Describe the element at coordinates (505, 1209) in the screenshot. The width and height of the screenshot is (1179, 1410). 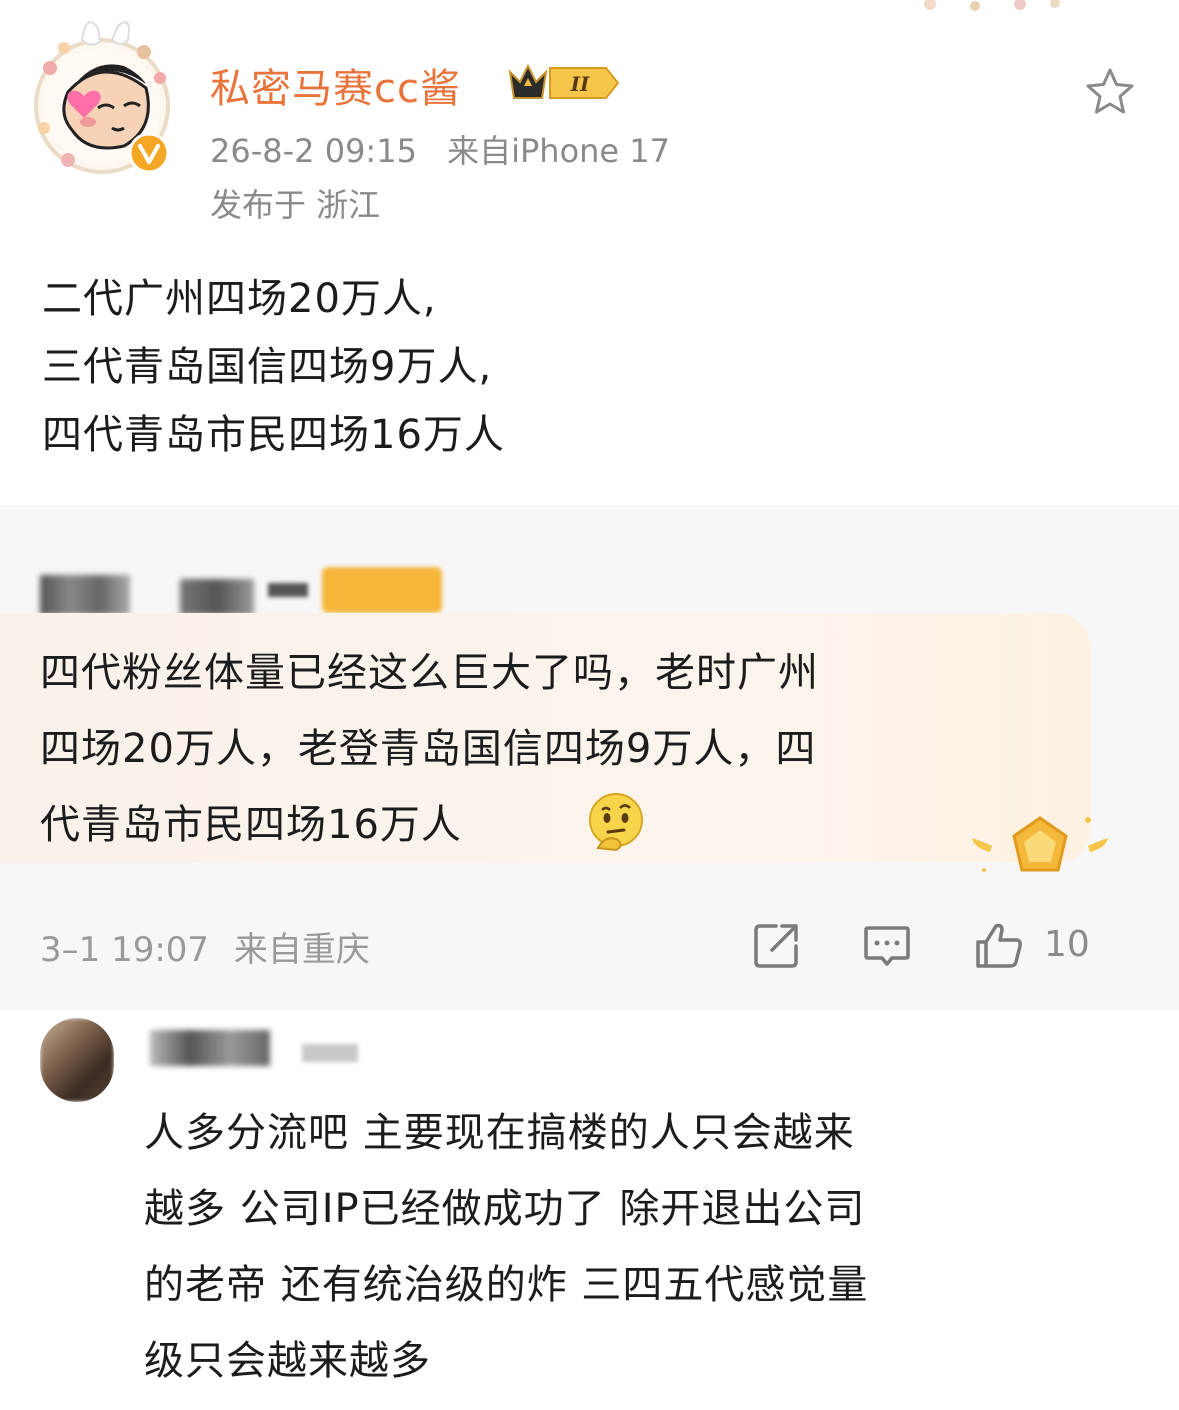
I see `reply-text-line: 越多 公司IP已经做成功了 除开退出公司` at that location.